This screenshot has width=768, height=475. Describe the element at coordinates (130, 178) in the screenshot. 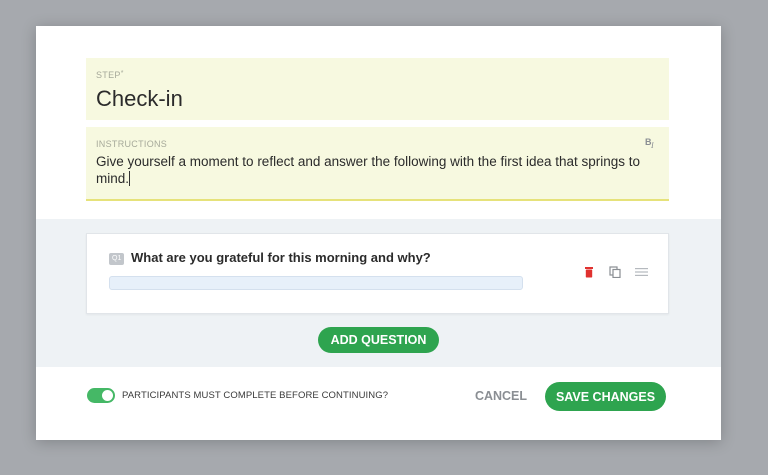

I see `text-caret` at that location.